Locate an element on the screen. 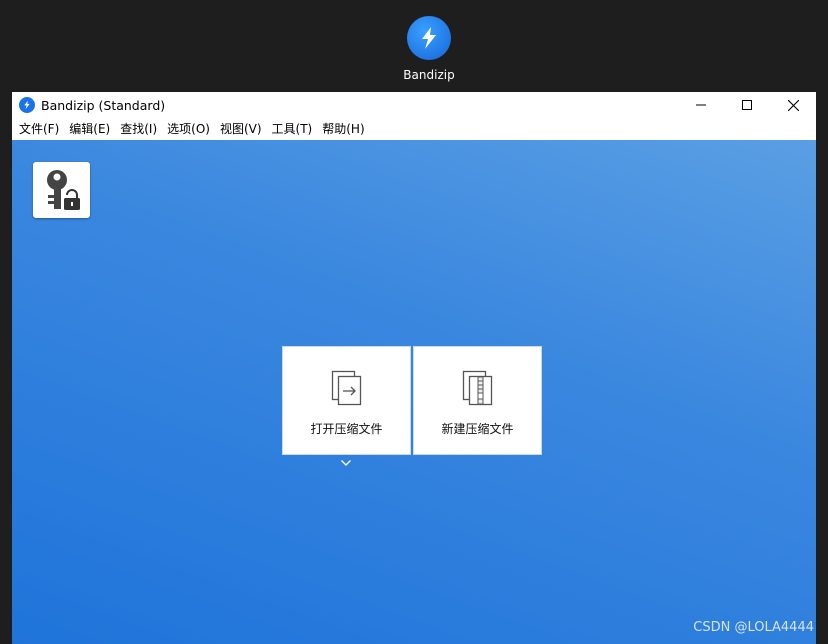 This screenshot has width=828, height=644. menu-edit: 编辑(E) is located at coordinates (89, 129).